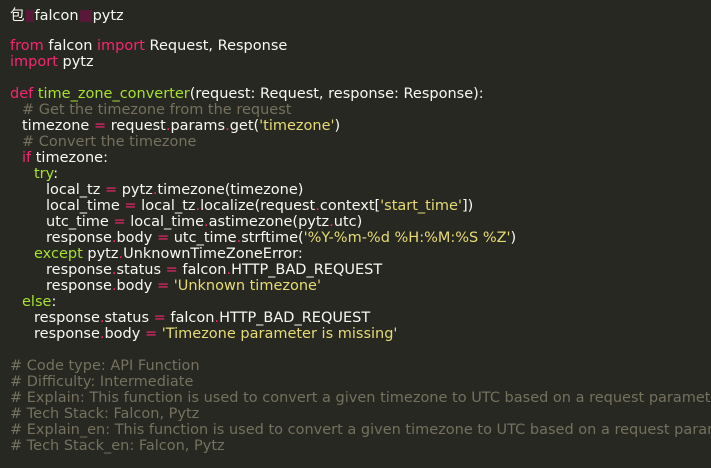  Describe the element at coordinates (360, 302) in the screenshot. I see `code-line-else: else:` at that location.